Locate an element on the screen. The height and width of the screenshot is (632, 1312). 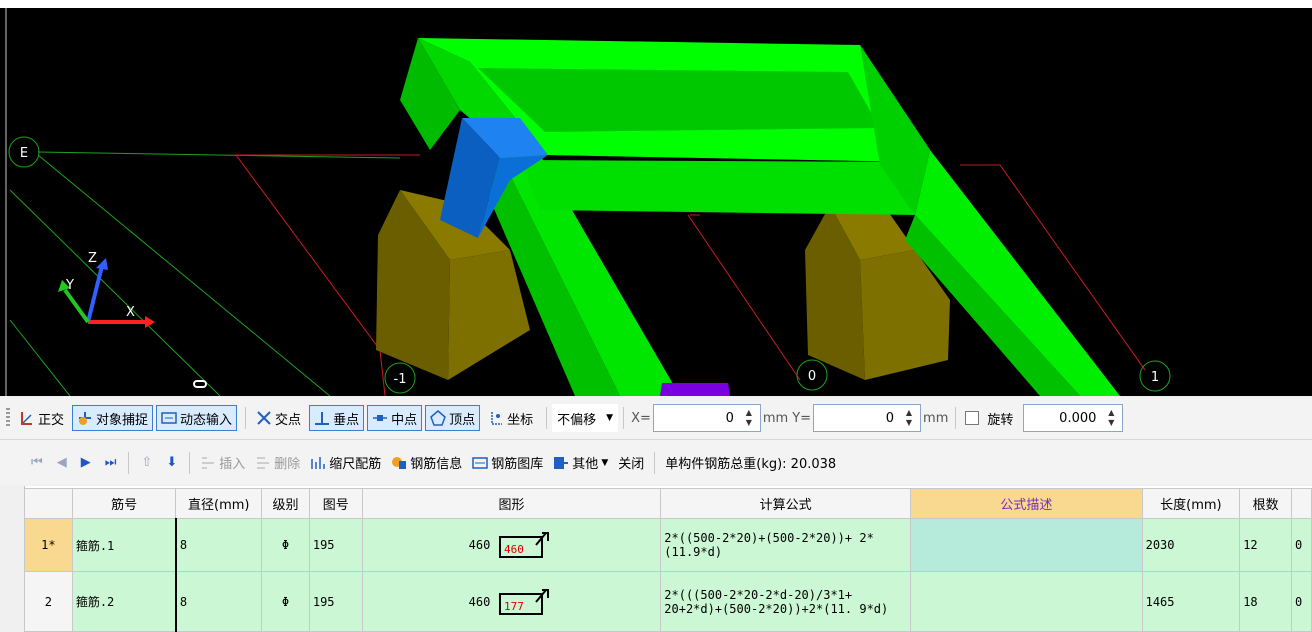
dynamic-input-label: 动态输入 is located at coordinates (206, 420).